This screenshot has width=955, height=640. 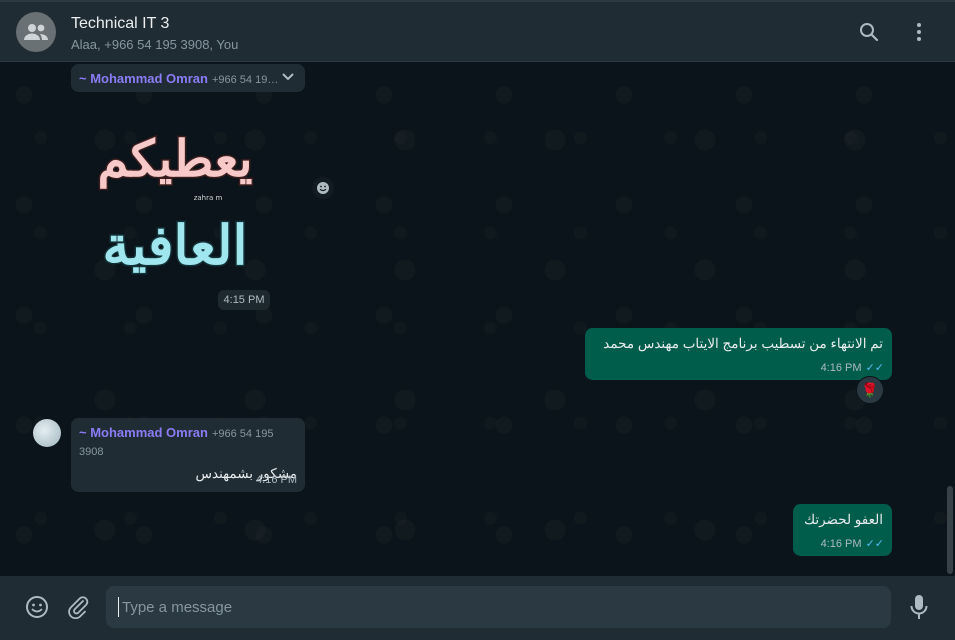 What do you see at coordinates (208, 198) in the screenshot?
I see `sticker-watermark: zahra m` at bounding box center [208, 198].